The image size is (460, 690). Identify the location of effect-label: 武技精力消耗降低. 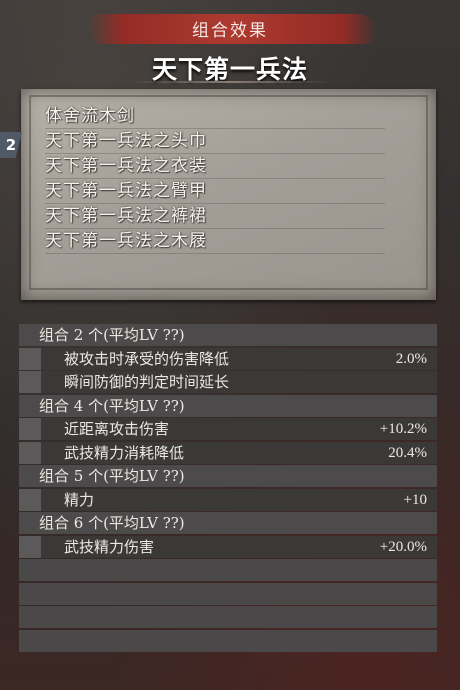
(124, 452).